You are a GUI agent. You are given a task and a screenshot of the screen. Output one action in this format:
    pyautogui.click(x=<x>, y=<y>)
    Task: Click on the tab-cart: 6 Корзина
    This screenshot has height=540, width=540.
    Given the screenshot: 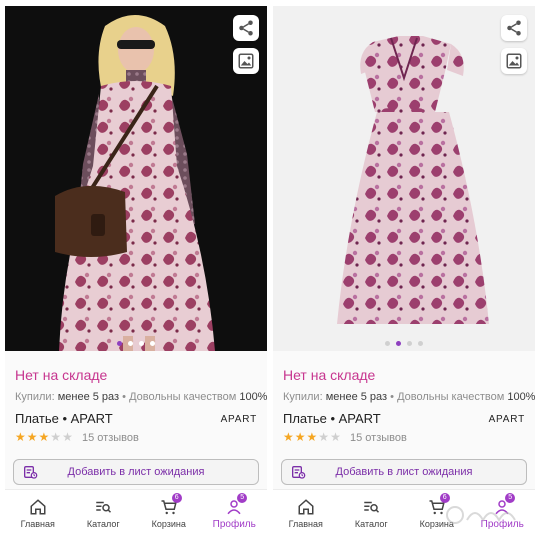 What is the action you would take?
    pyautogui.click(x=169, y=513)
    